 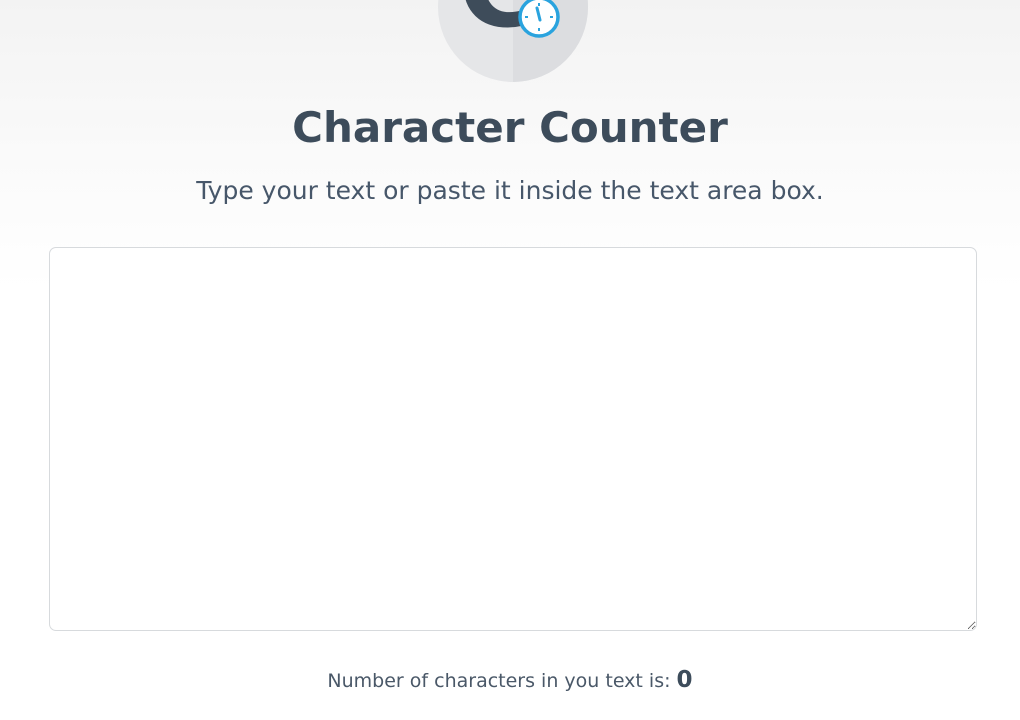 I want to click on character-count-line: Number of characters in you text is: 0, so click(x=510, y=680).